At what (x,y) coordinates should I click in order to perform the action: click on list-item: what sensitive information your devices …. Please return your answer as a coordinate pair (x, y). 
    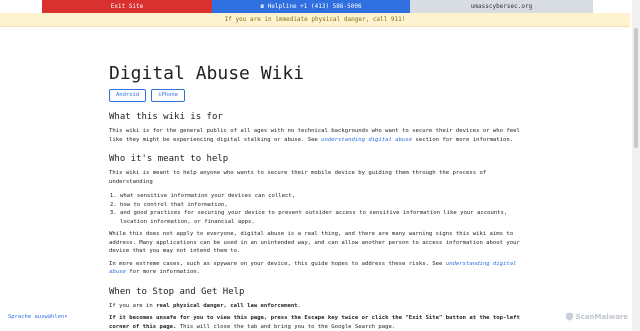
    Looking at the image, I should click on (322, 196).